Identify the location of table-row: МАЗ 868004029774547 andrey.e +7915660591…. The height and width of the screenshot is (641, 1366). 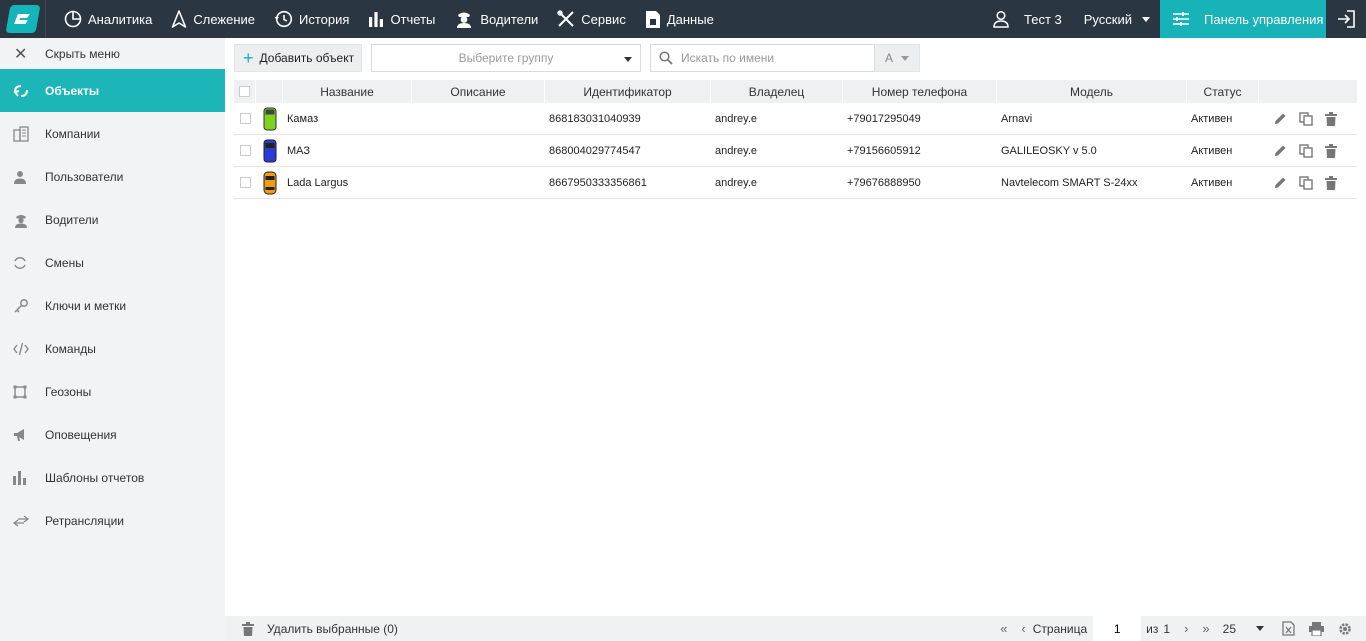
(795, 151).